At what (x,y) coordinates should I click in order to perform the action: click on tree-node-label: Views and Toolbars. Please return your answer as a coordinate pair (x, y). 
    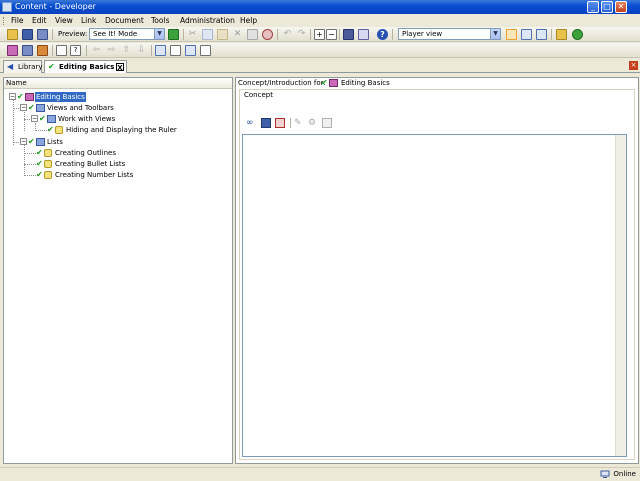
    Looking at the image, I should click on (80, 108).